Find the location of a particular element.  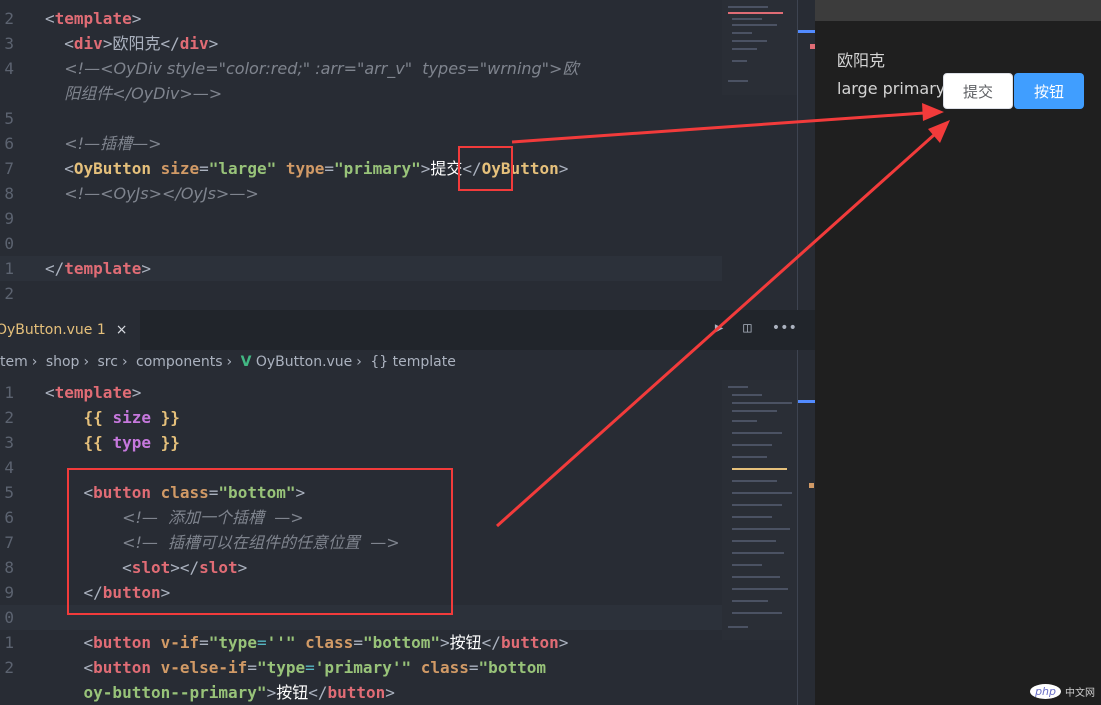

breadcrumb-item: template is located at coordinates (424, 362).